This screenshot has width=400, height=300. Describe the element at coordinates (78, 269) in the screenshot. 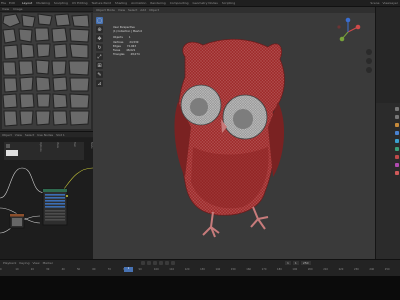

I see `ruler-tick: 50` at that location.